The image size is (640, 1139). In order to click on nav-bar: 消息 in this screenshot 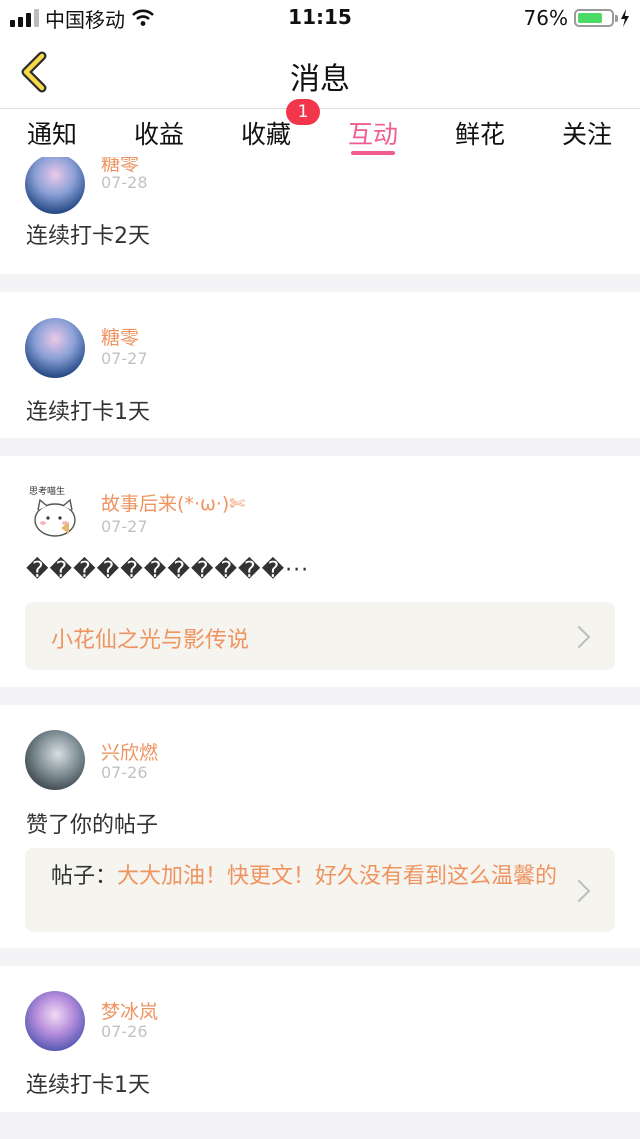, I will do `click(320, 72)`.